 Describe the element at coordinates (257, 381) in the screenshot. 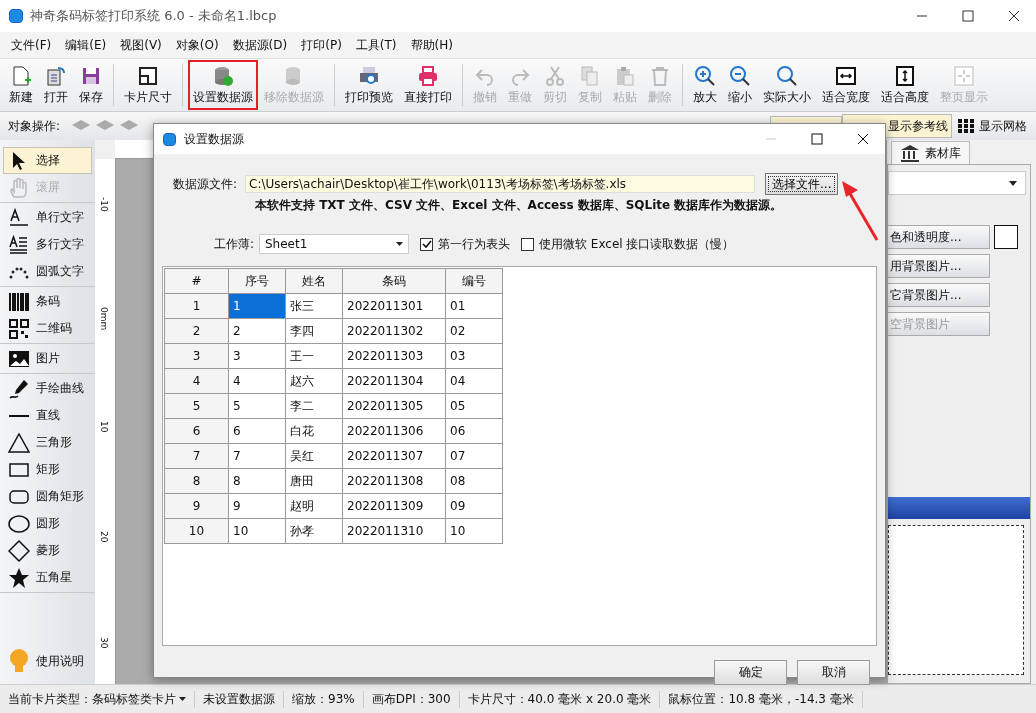

I see `table-cell: 4` at that location.